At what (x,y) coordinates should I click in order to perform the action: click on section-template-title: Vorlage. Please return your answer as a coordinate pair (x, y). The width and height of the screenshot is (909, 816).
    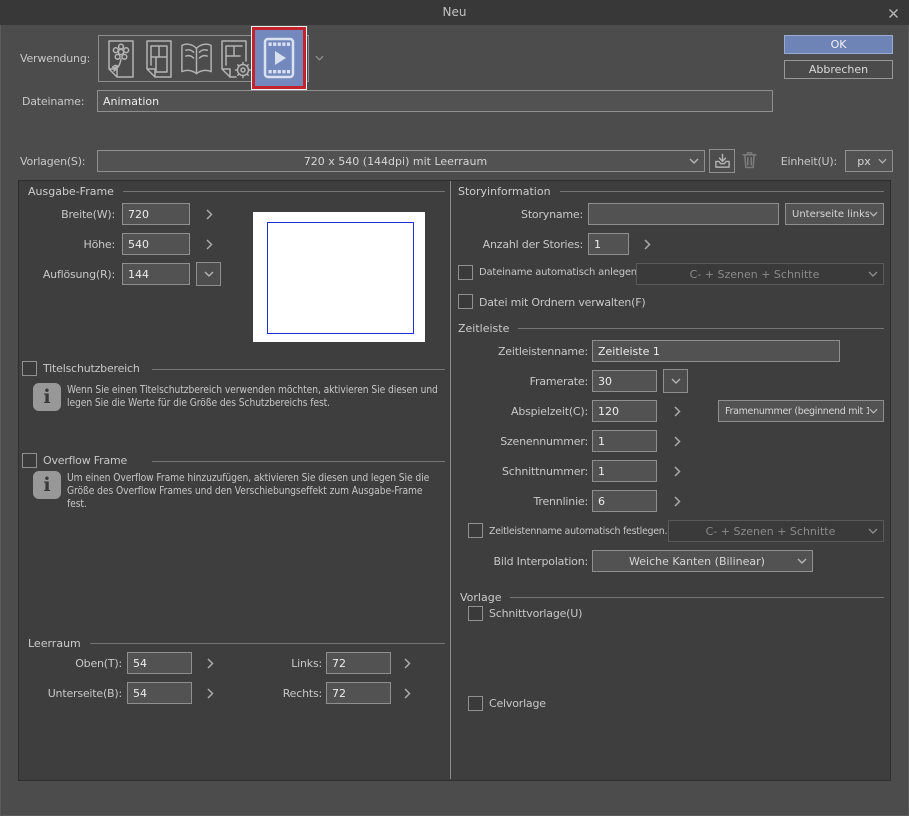
    Looking at the image, I should click on (481, 597).